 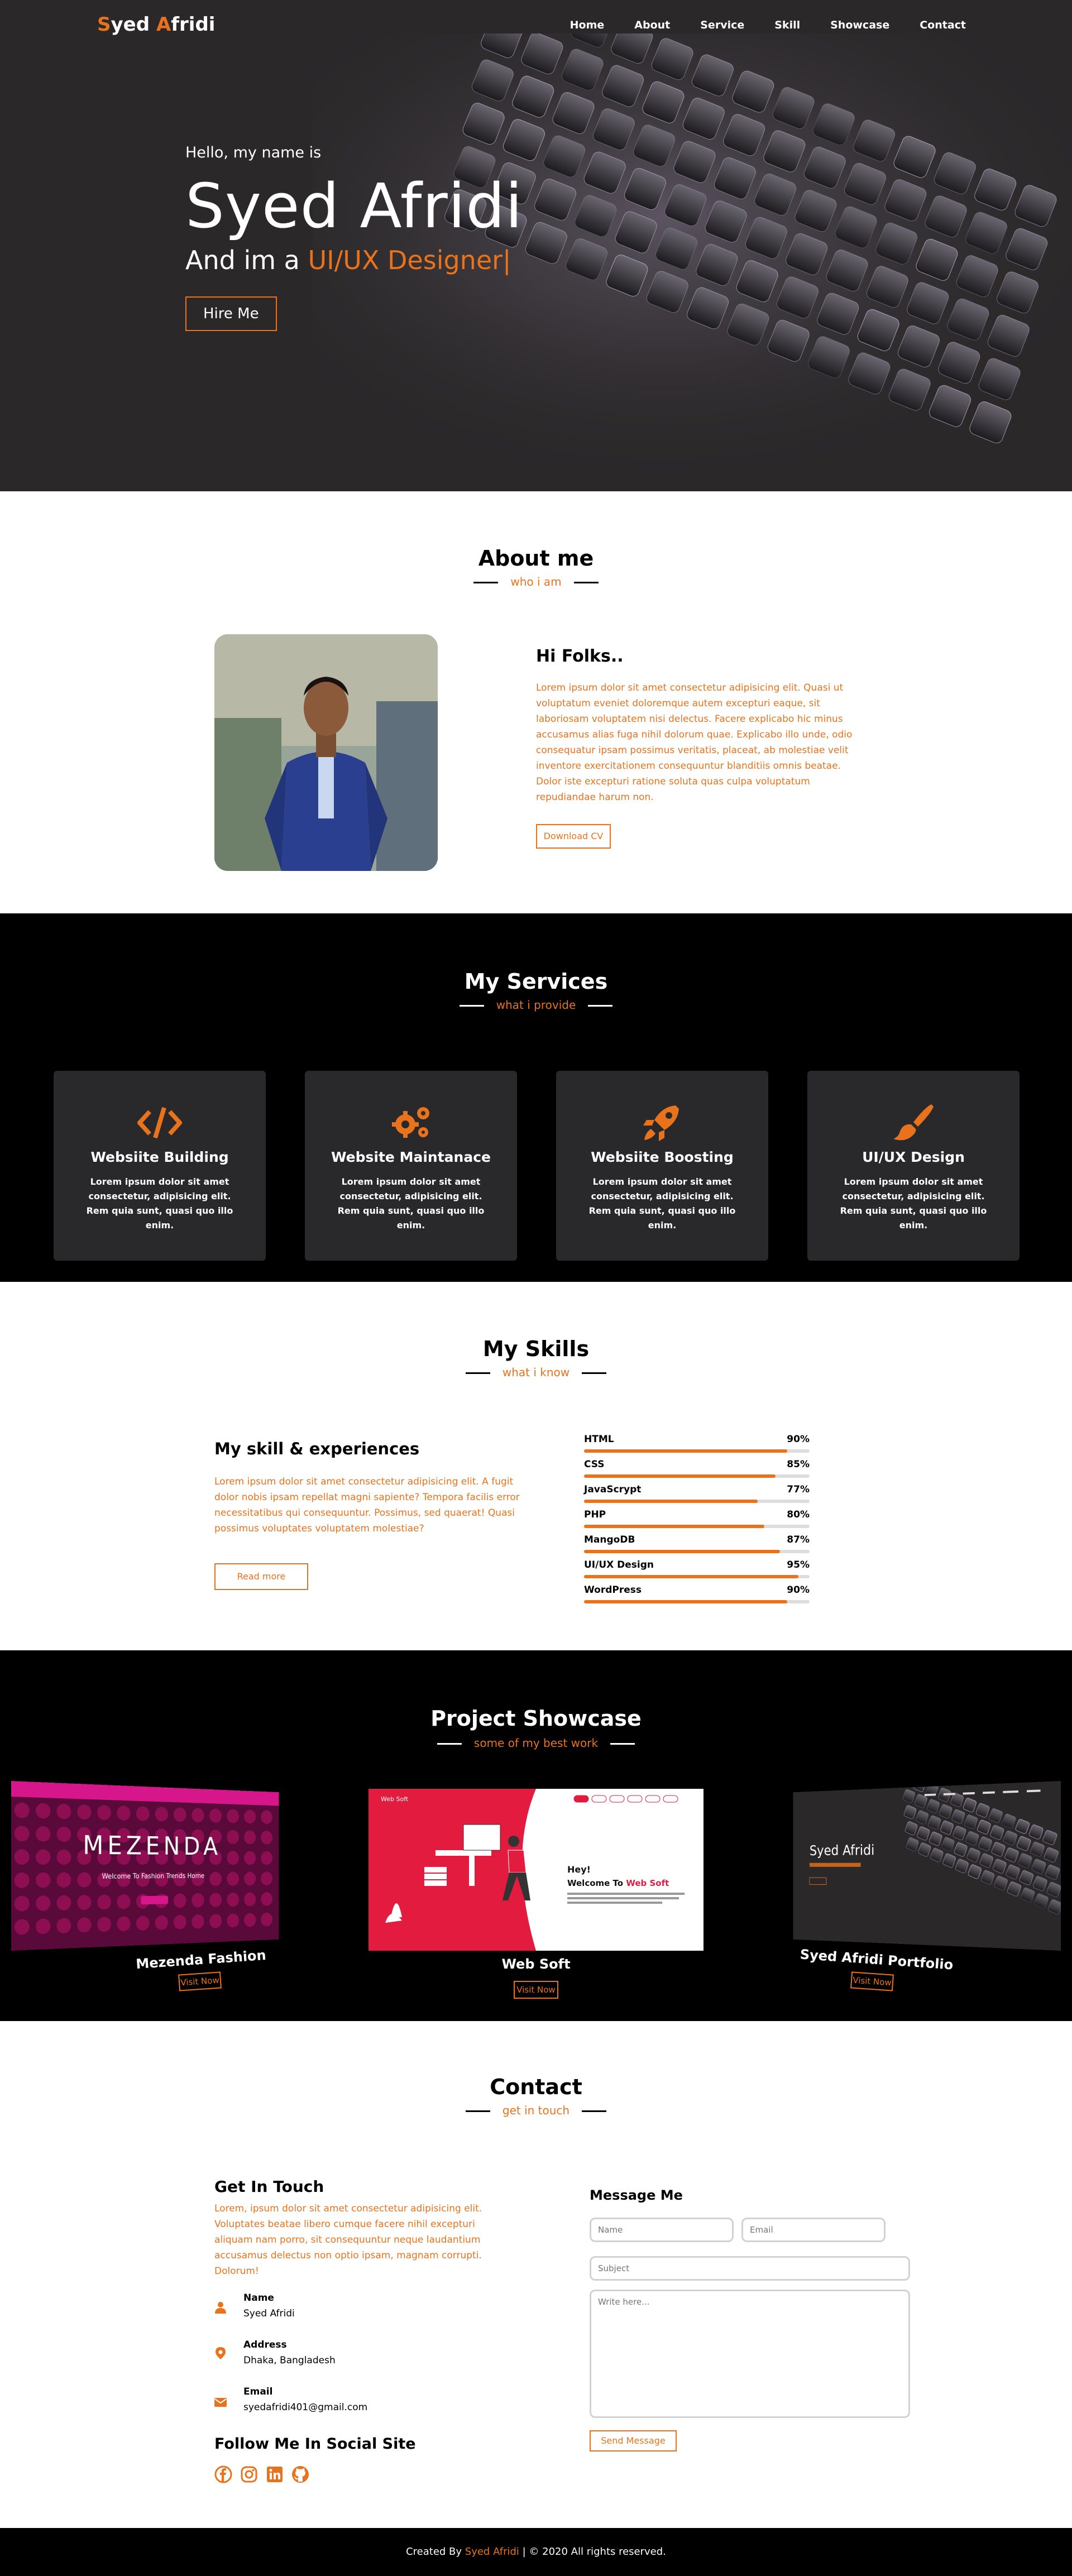 I want to click on nav-home: Home, so click(x=587, y=25).